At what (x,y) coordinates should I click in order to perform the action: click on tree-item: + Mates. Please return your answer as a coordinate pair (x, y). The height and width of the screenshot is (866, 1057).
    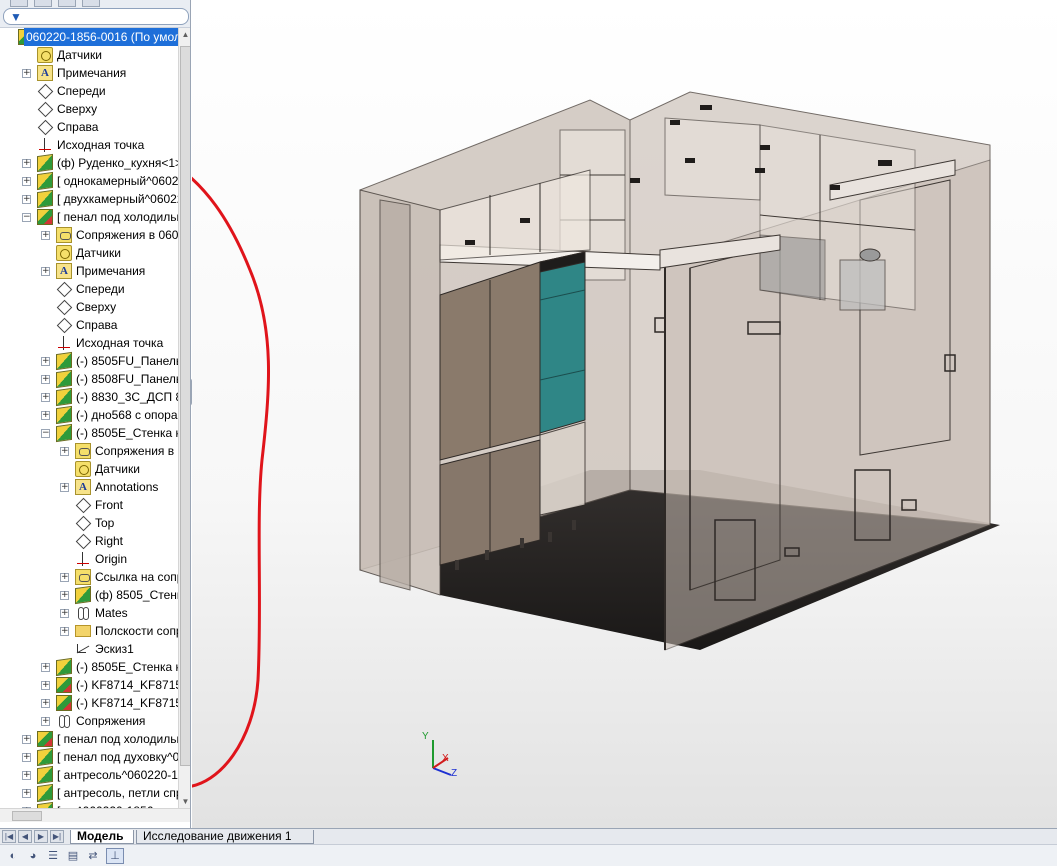
    Looking at the image, I should click on (89, 613).